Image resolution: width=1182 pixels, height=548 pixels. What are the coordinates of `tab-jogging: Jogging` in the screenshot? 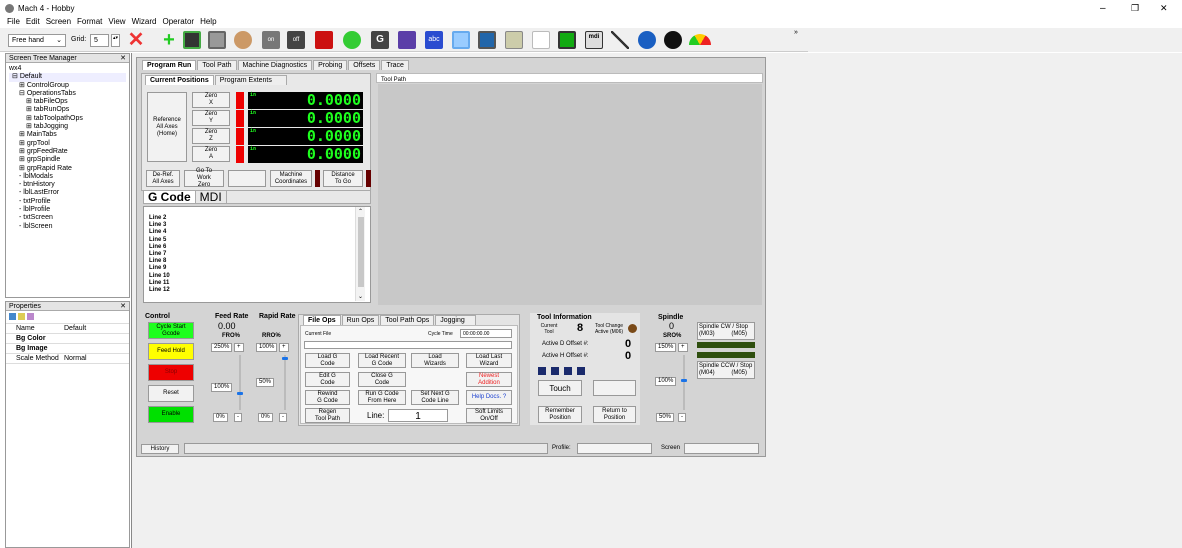 It's located at (455, 320).